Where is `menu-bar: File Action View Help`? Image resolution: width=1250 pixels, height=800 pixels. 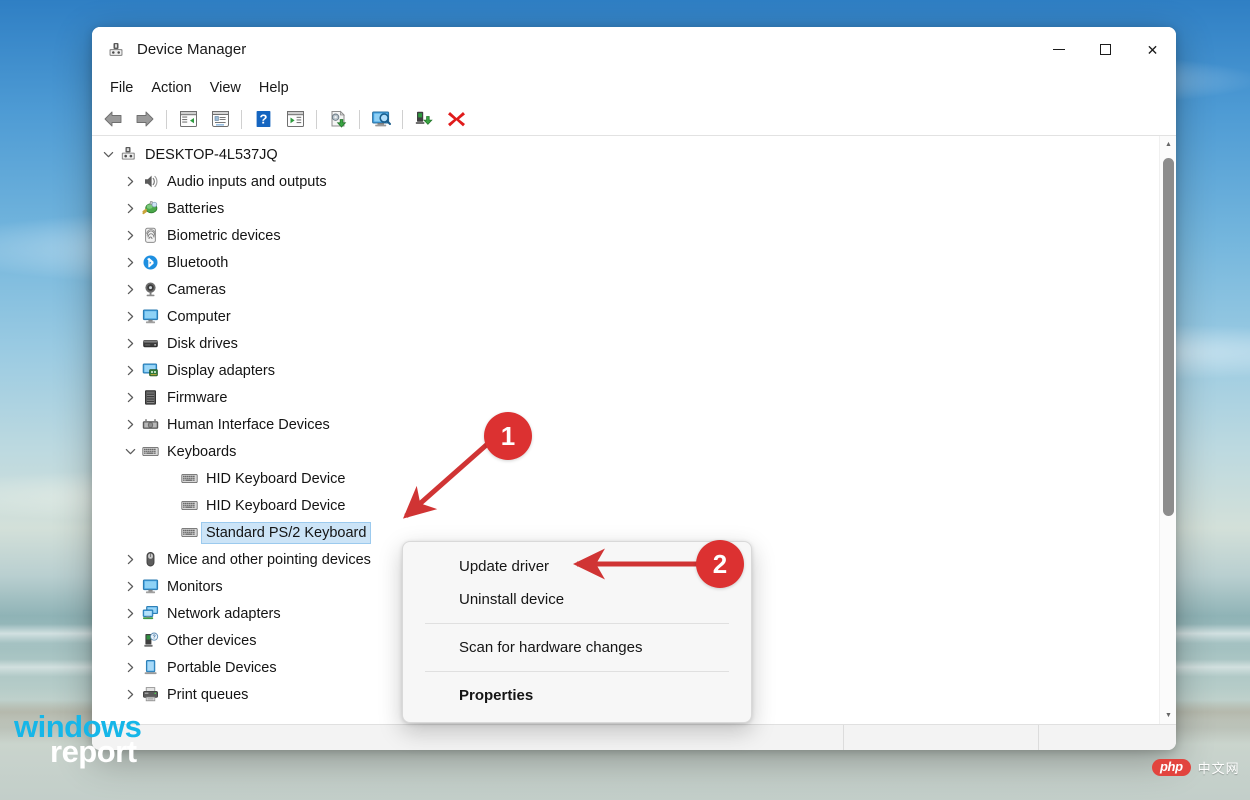
menu-bar: File Action View Help is located at coordinates (634, 87).